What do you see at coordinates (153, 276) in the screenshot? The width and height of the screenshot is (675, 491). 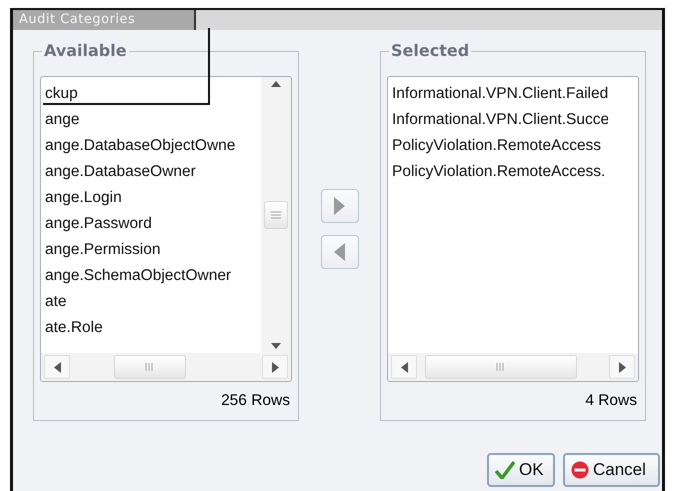 I see `list-item: ange.SchemaObjectOwner` at bounding box center [153, 276].